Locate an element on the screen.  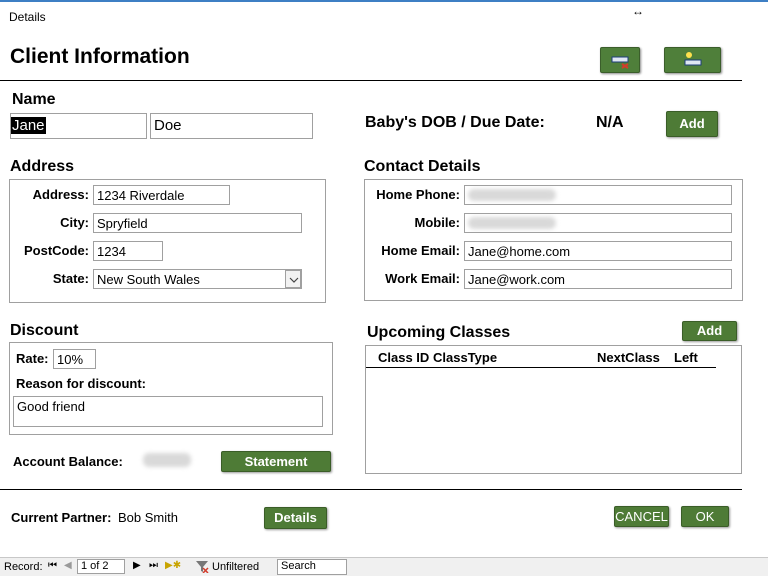
classes-section-title: Upcoming Classes is located at coordinates (439, 332).